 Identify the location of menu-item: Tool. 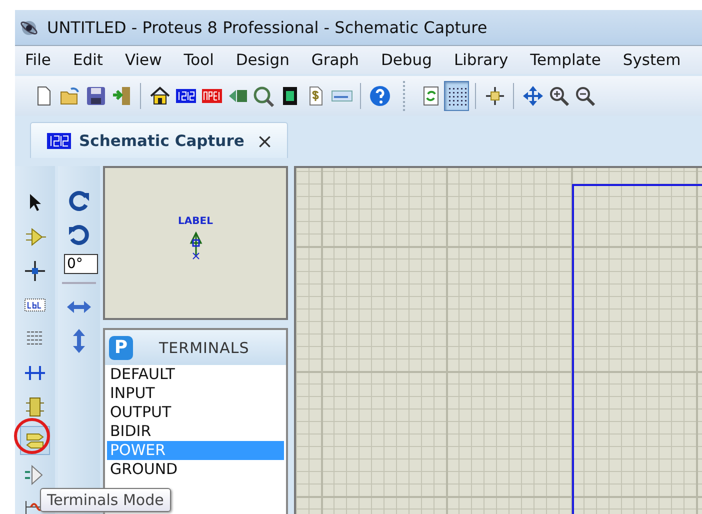
(199, 60).